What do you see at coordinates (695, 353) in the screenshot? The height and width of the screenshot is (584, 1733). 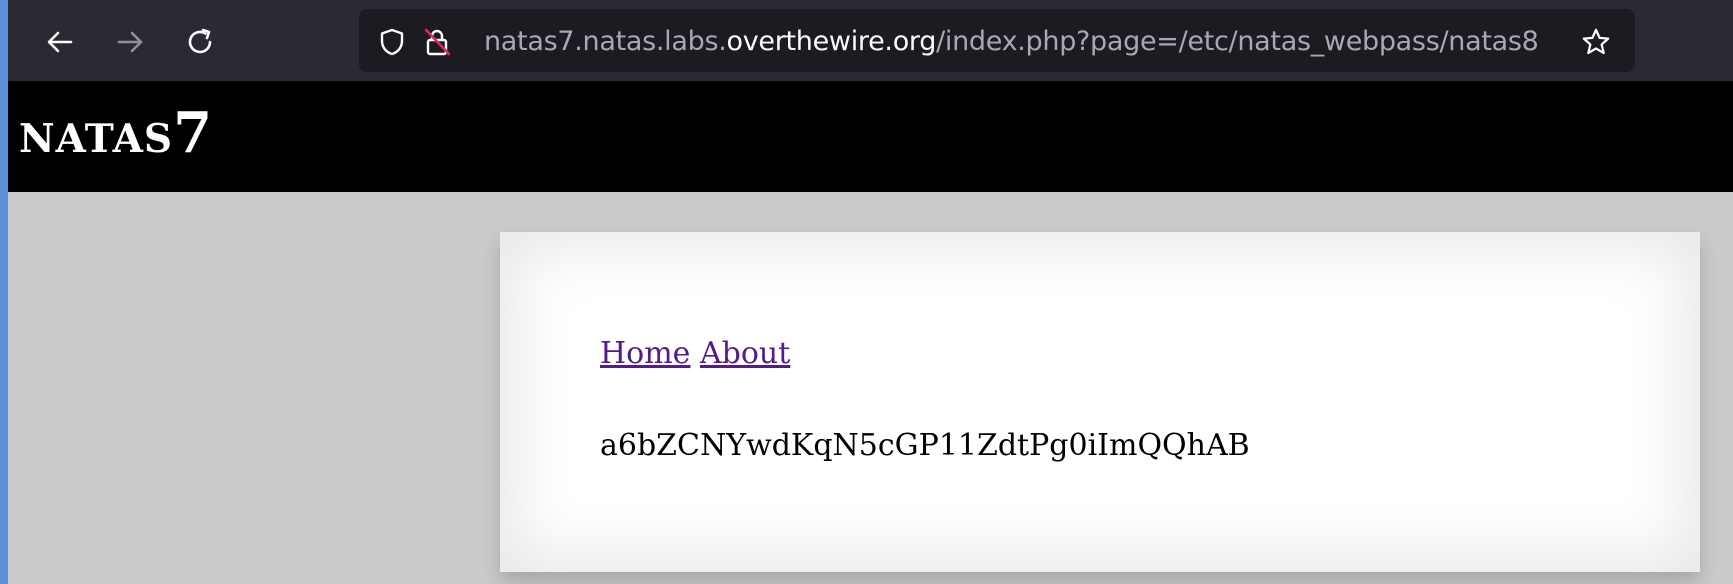 I see `nav-links: Home About` at bounding box center [695, 353].